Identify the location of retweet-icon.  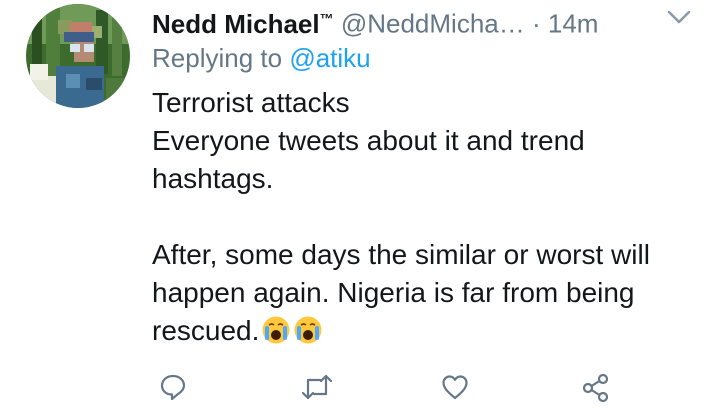
(317, 390).